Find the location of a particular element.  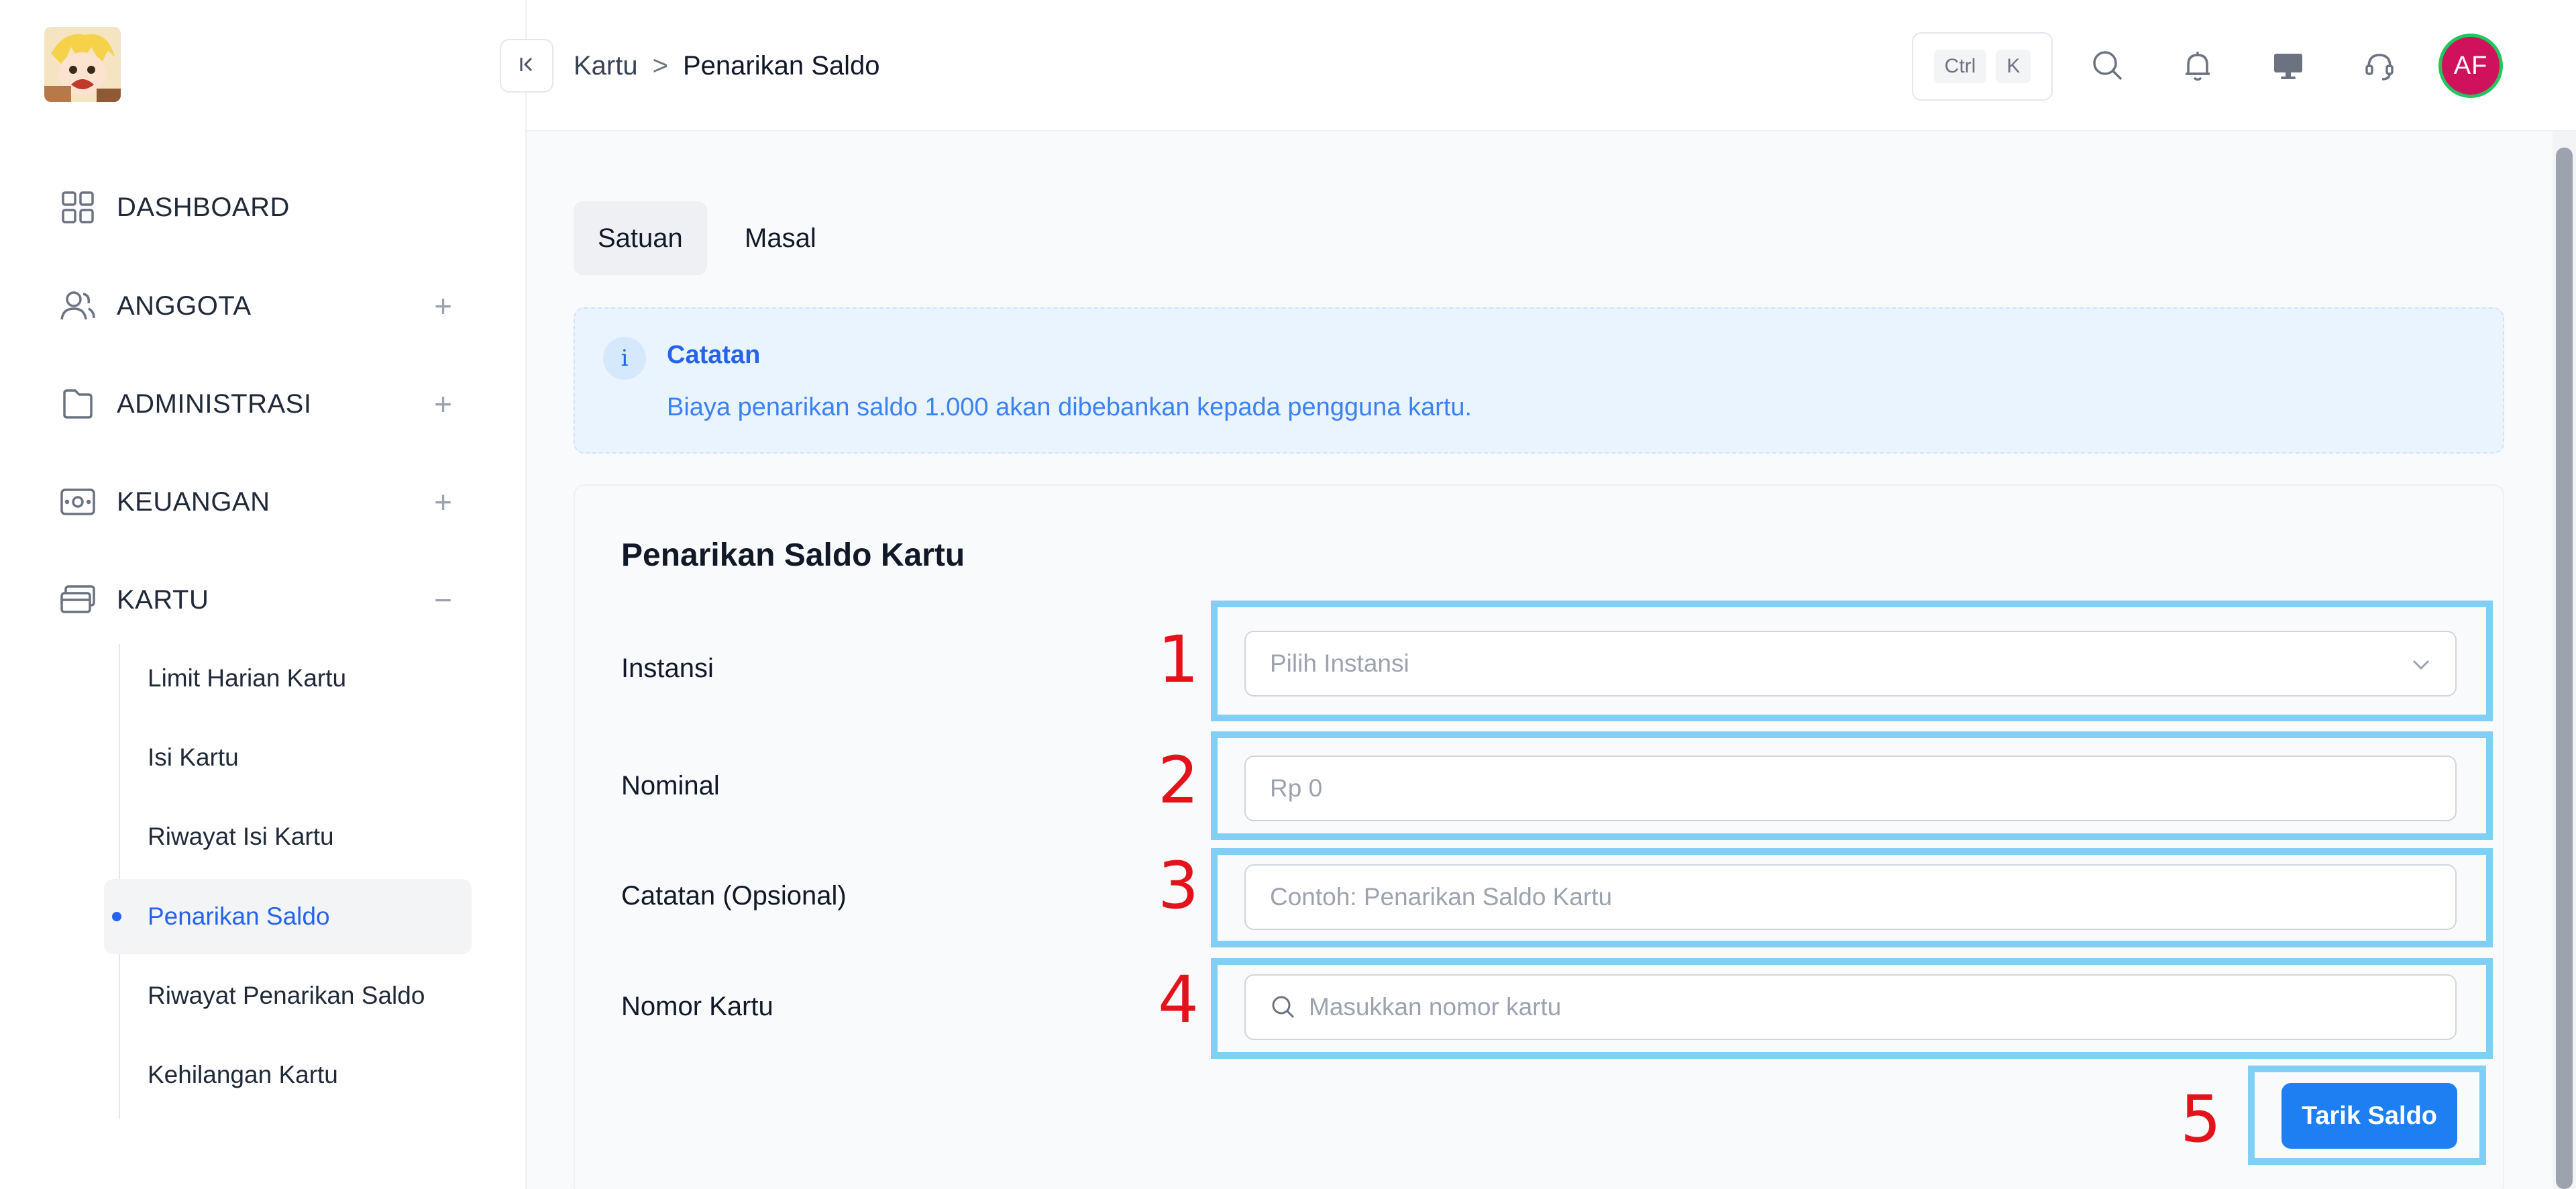

nomor-kartu-label: Nomor Kartu is located at coordinates (697, 1006).